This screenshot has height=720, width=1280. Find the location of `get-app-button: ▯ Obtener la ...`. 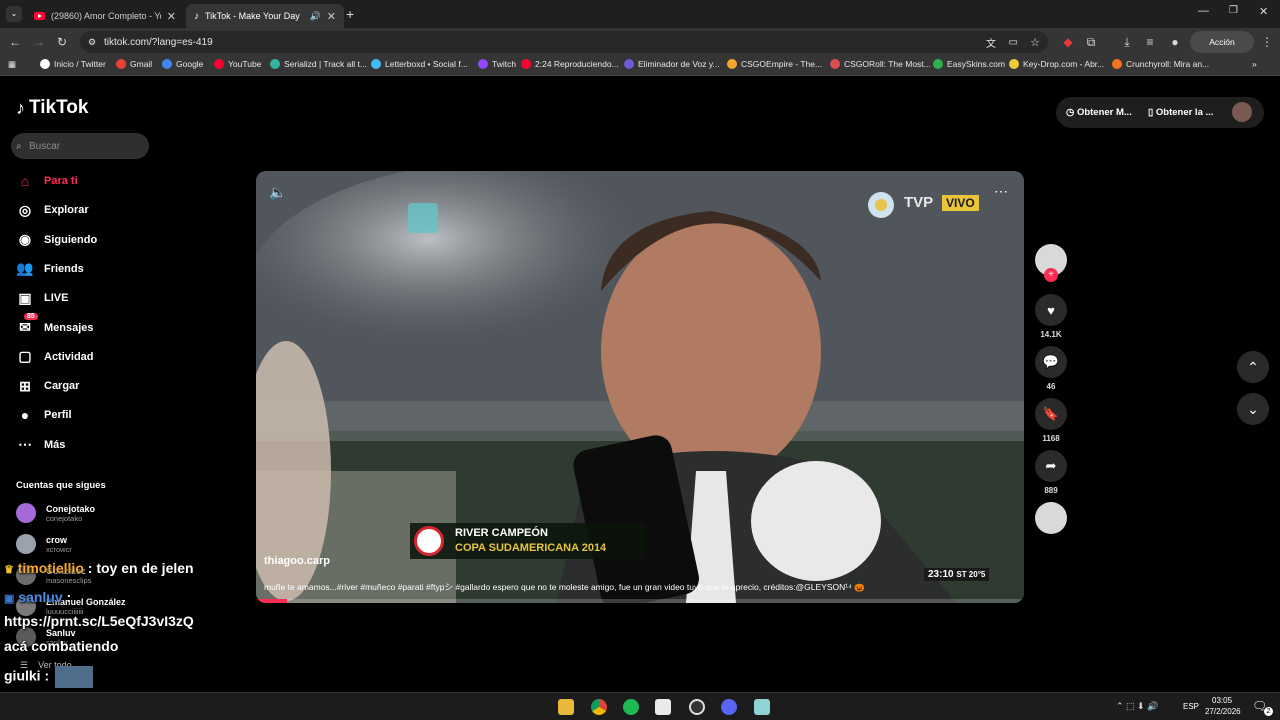

get-app-button: ▯ Obtener la ... is located at coordinates (1180, 112).